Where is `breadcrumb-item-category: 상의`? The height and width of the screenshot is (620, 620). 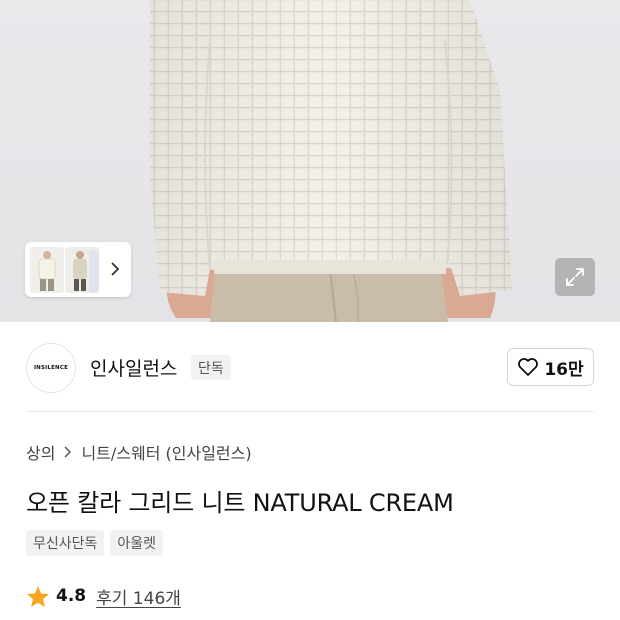
breadcrumb-item-category: 상의 is located at coordinates (40, 452).